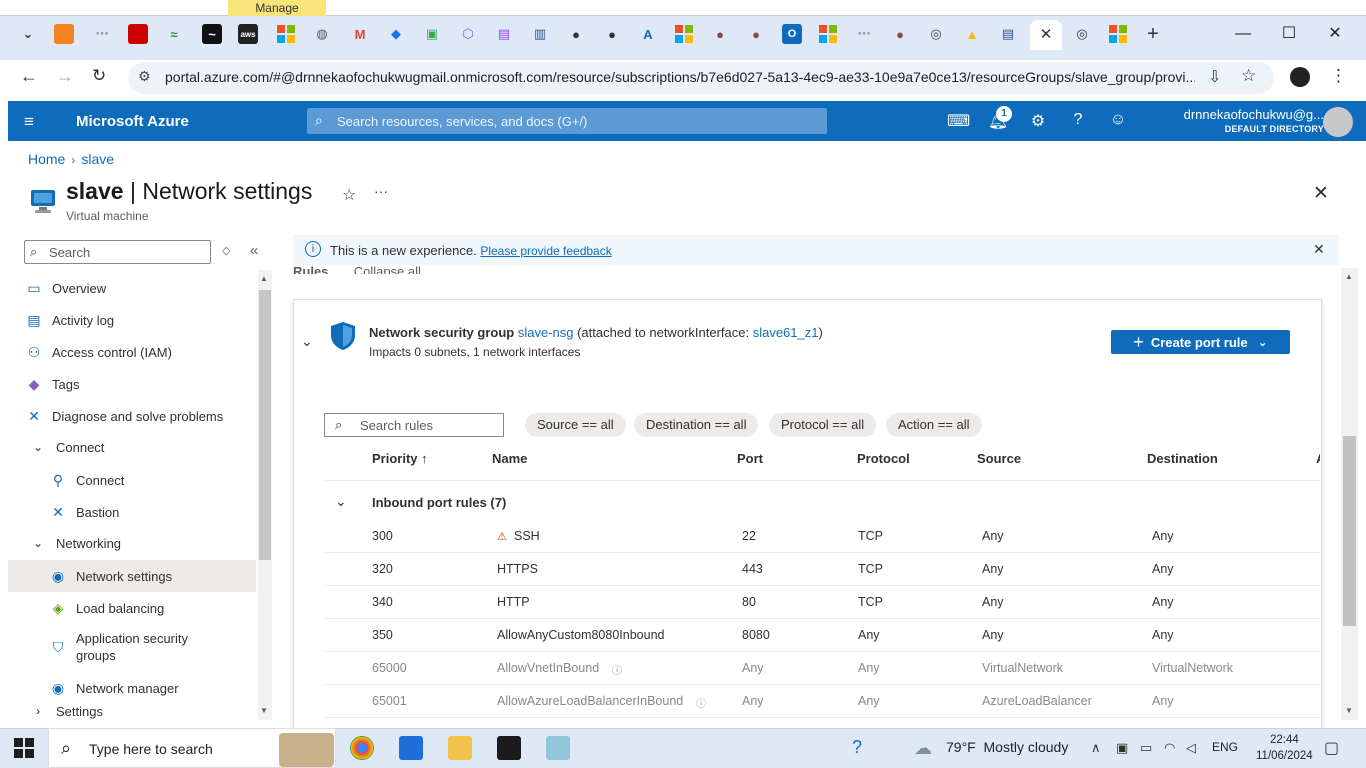 This screenshot has width=1366, height=768. I want to click on sidebar-item-connect: ⚲ Connect, so click(132, 480).